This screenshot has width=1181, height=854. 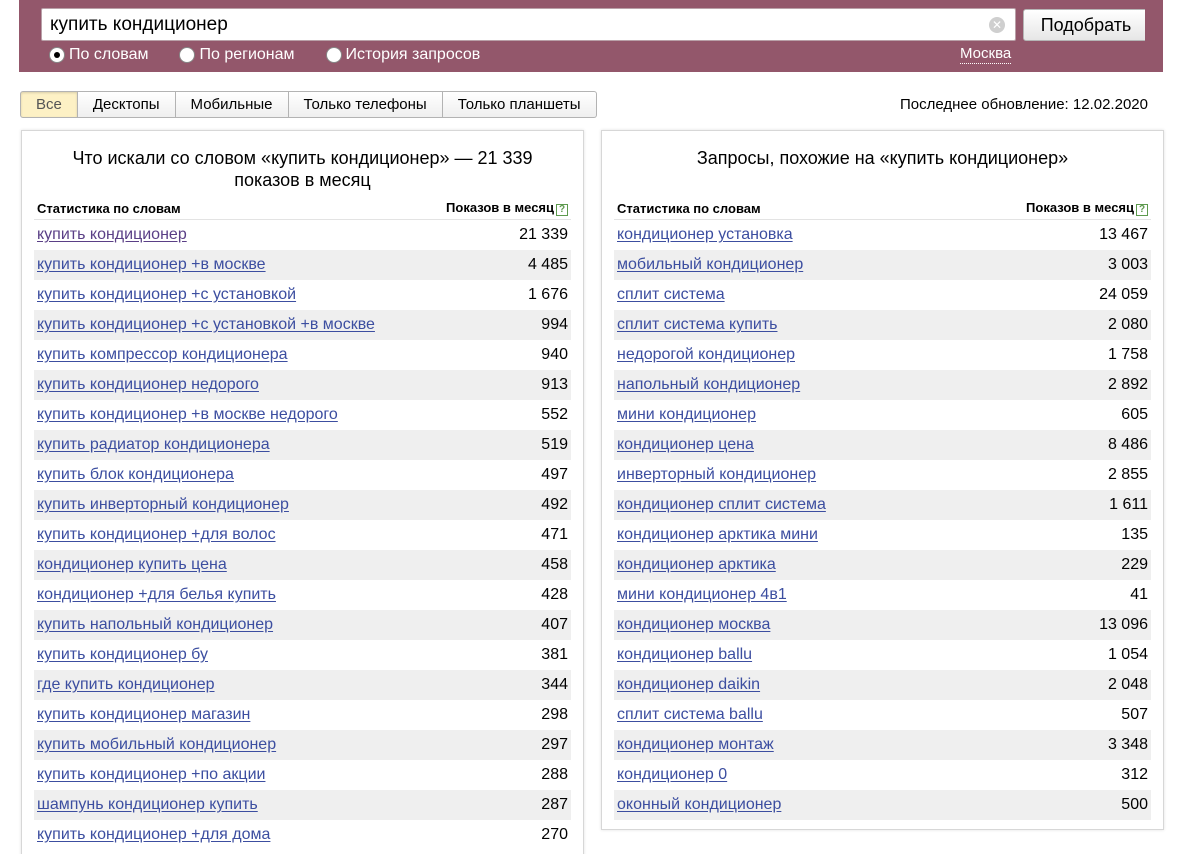 I want to click on phrase-link: купить кондиционер +для волос, so click(x=156, y=535).